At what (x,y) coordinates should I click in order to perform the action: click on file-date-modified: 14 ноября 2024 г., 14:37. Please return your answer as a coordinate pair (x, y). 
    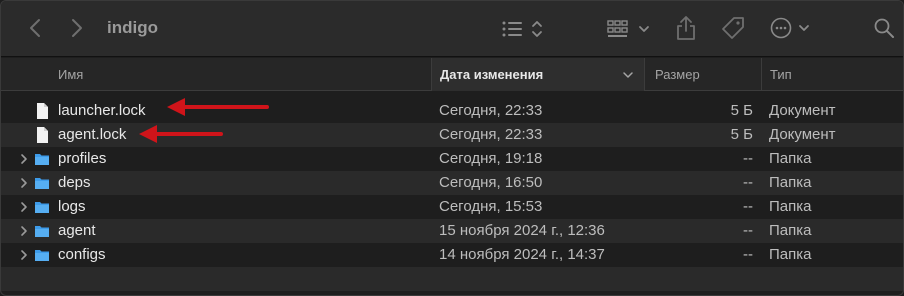
    Looking at the image, I should click on (522, 254).